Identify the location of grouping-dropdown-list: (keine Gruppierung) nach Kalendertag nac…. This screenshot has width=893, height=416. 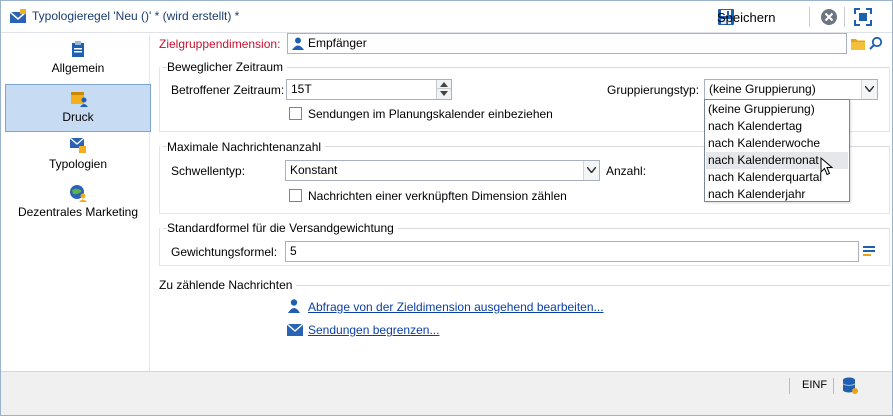
(777, 150).